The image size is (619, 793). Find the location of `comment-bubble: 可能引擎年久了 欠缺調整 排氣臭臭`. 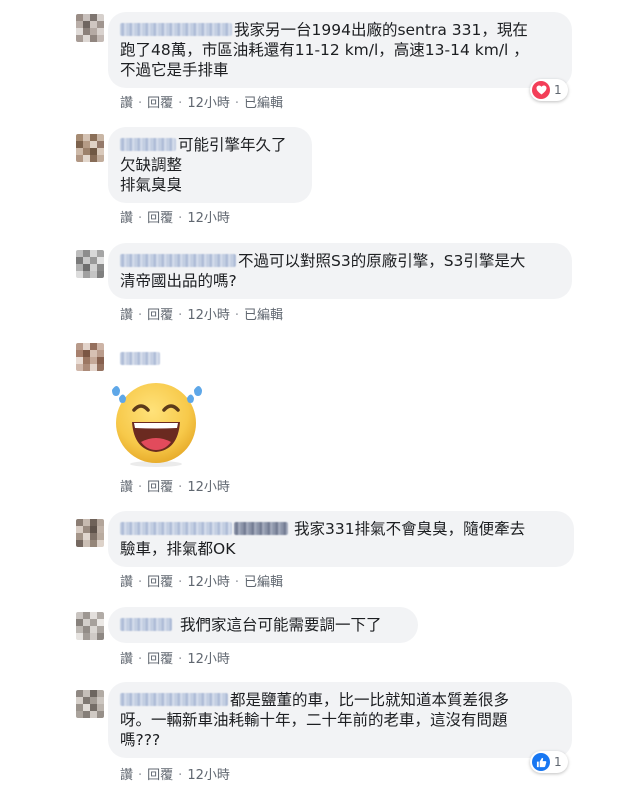

comment-bubble: 可能引擎年久了 欠缺調整 排氣臭臭 is located at coordinates (210, 165).